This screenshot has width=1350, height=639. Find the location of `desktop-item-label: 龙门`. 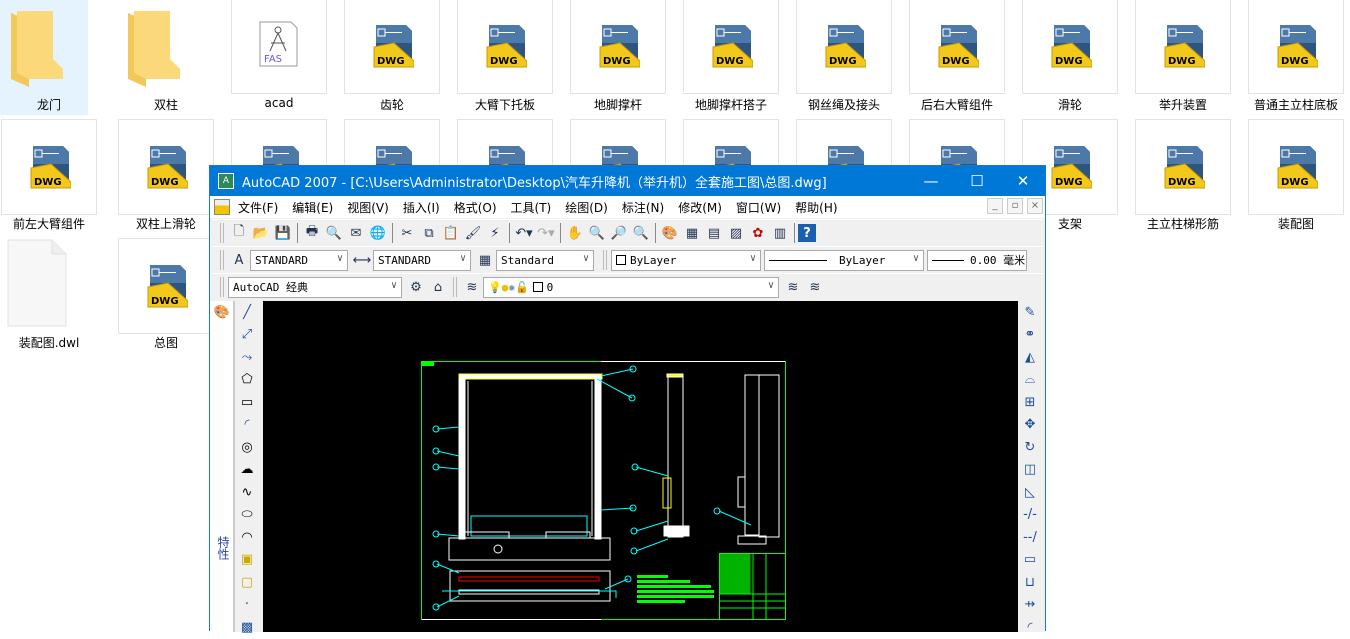

desktop-item-label: 龙门 is located at coordinates (48, 105).